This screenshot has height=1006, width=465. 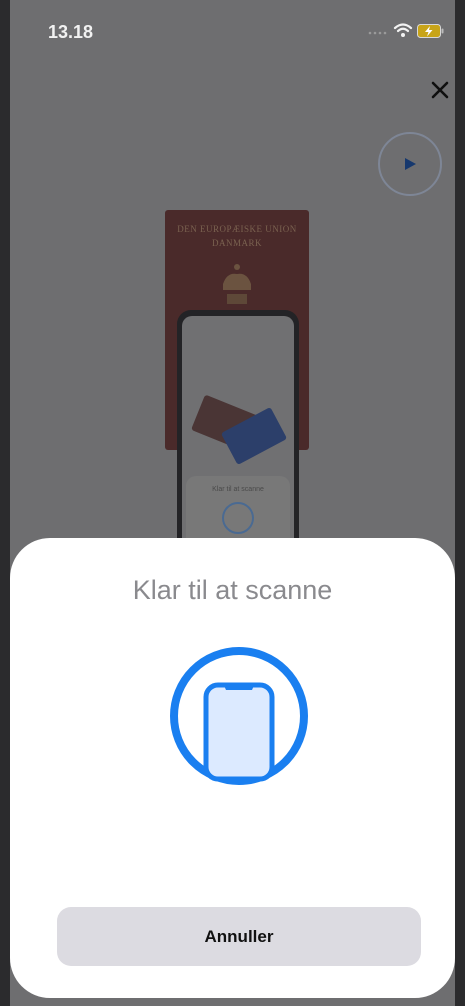 What do you see at coordinates (237, 284) in the screenshot?
I see `crest-icon` at bounding box center [237, 284].